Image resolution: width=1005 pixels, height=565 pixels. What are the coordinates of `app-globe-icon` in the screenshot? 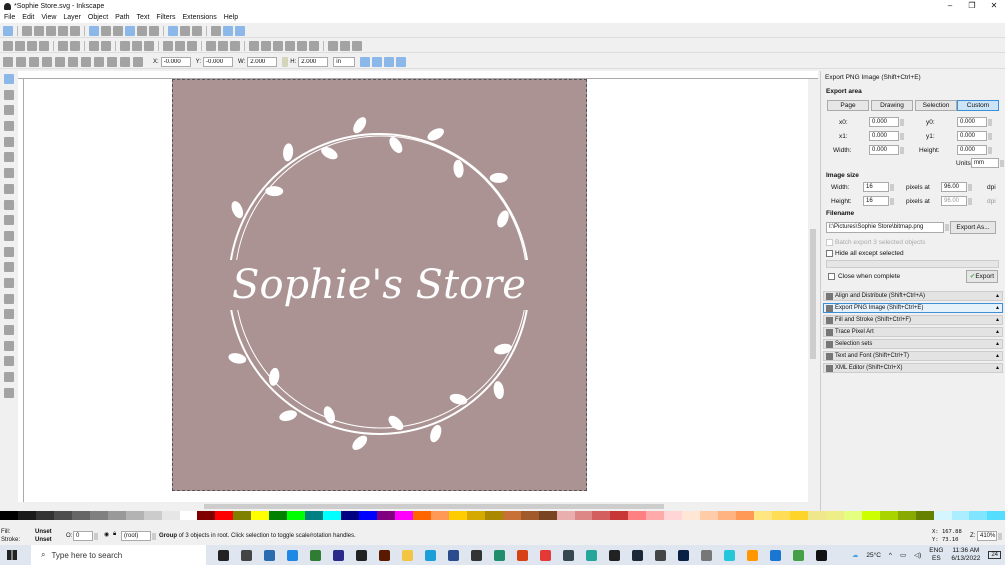 It's located at (568, 555).